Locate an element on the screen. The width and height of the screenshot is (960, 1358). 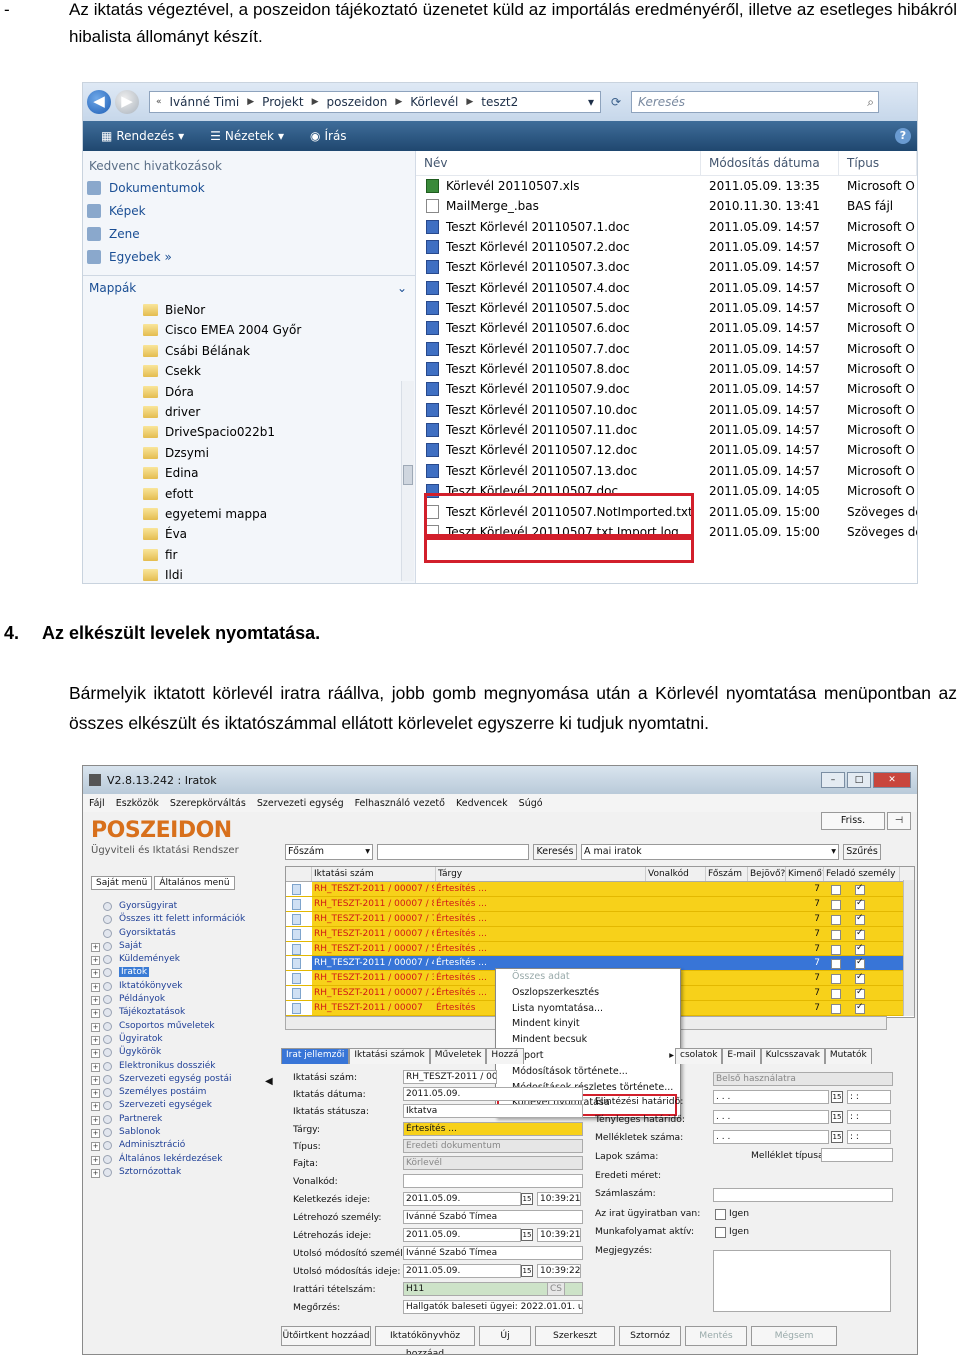
minimize-icon: – is located at coordinates (833, 780).